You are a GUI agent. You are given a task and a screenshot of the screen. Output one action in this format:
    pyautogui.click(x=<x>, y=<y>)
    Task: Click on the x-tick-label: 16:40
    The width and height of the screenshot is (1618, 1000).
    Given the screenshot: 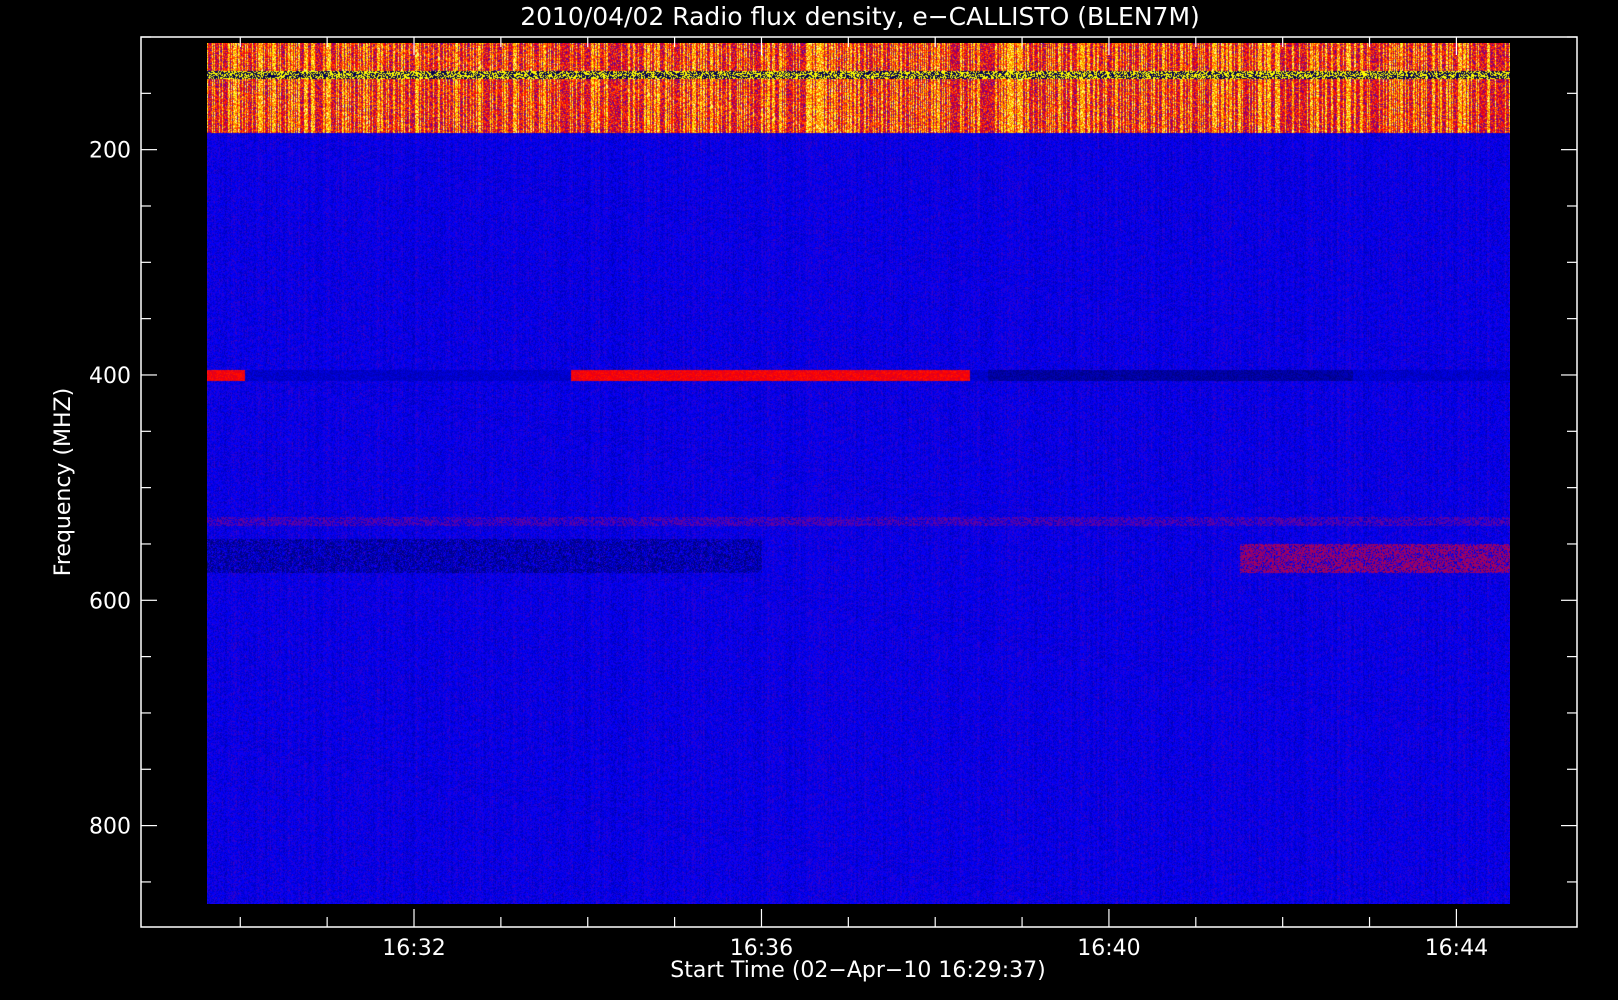 What is the action you would take?
    pyautogui.click(x=1108, y=948)
    